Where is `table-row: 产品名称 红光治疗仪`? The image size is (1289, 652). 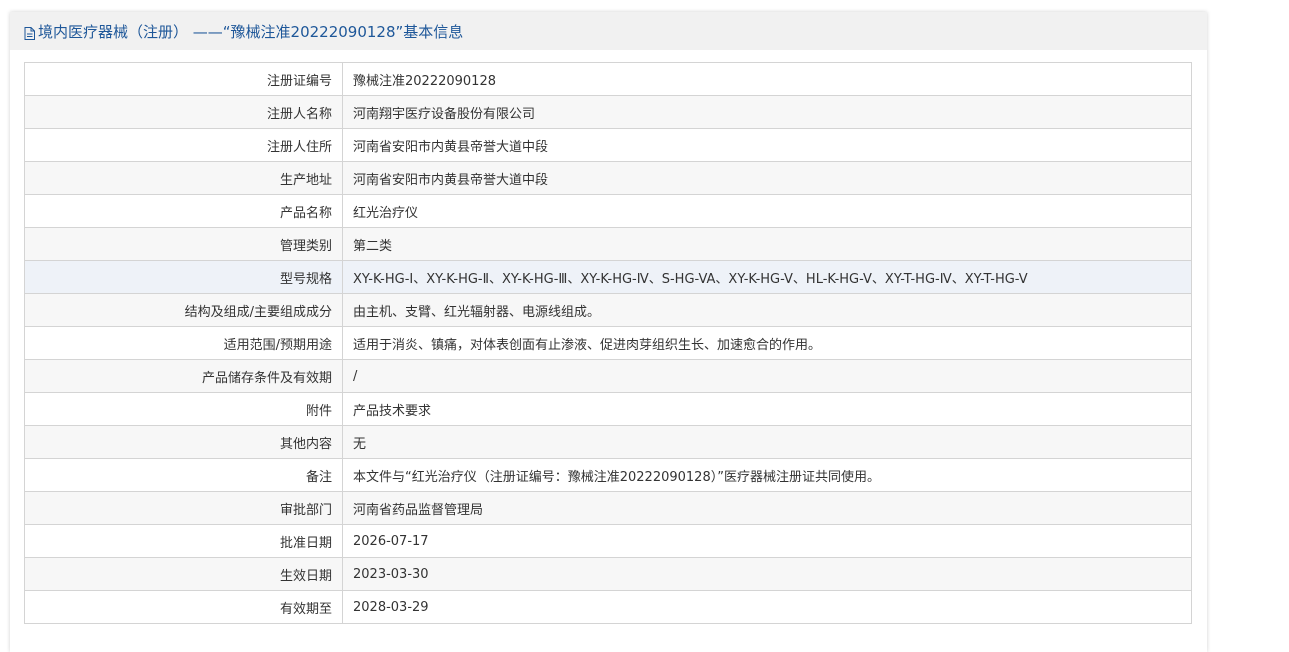
table-row: 产品名称 红光治疗仪 is located at coordinates (608, 211).